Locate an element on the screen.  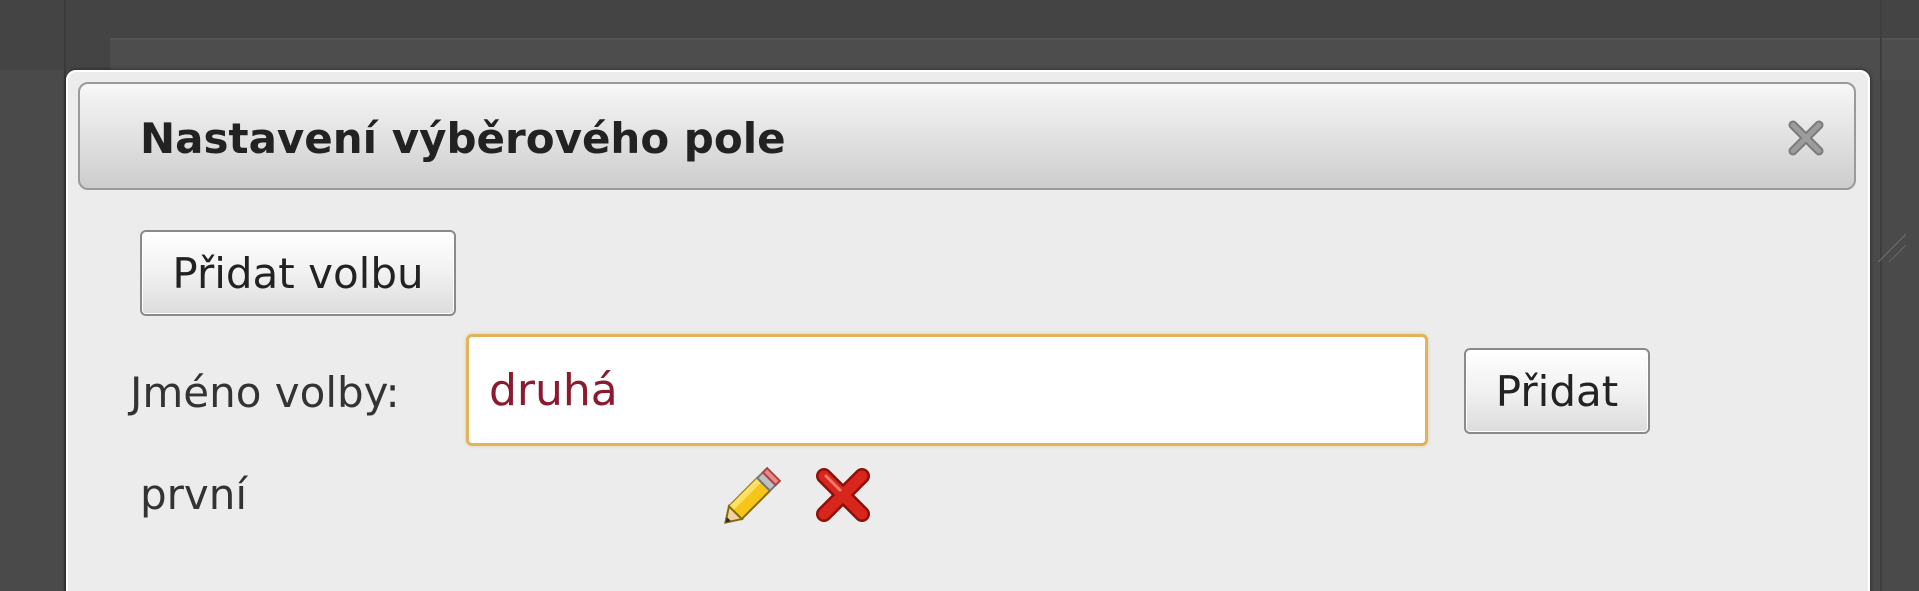
pencil-icon is located at coordinates (753, 495).